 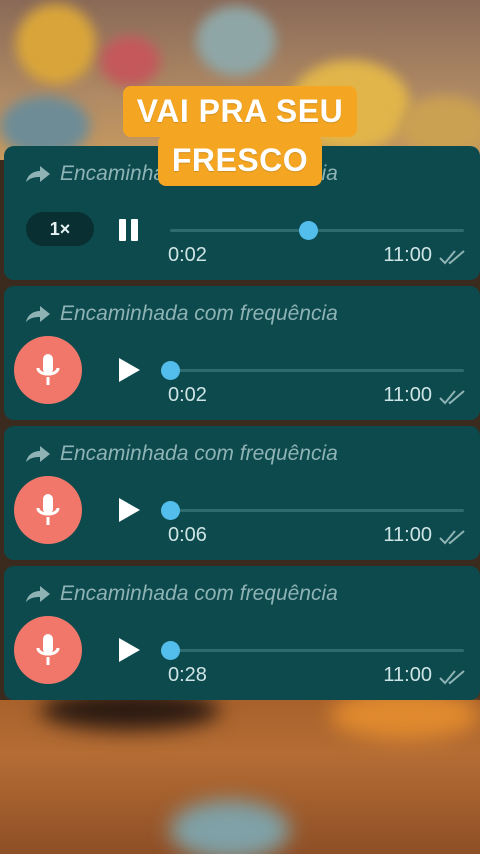 What do you see at coordinates (129, 230) in the screenshot?
I see `pause-icon` at bounding box center [129, 230].